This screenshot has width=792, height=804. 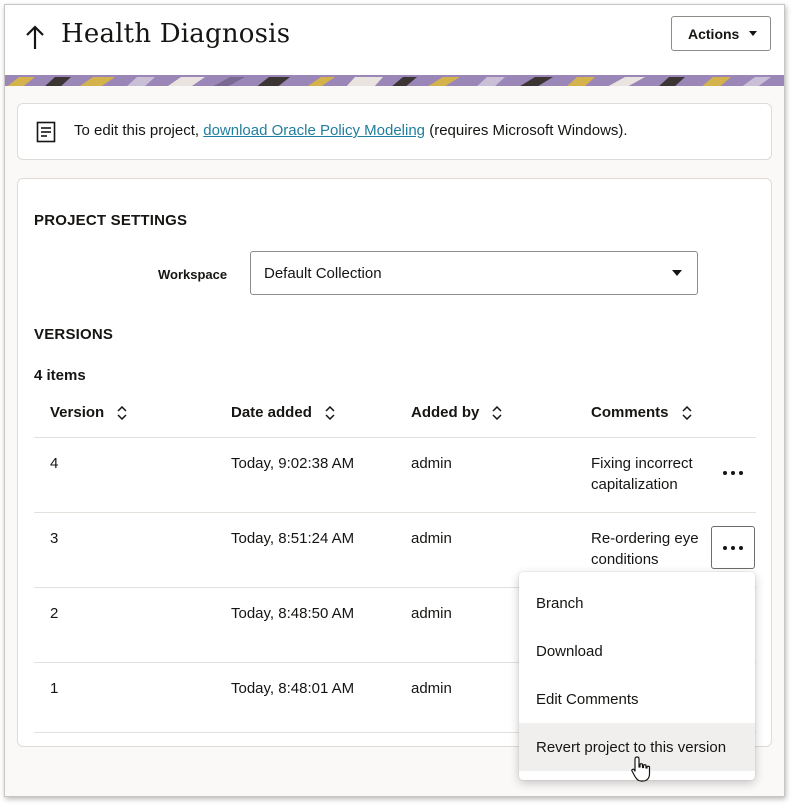 I want to click on document-icon, so click(x=46, y=132).